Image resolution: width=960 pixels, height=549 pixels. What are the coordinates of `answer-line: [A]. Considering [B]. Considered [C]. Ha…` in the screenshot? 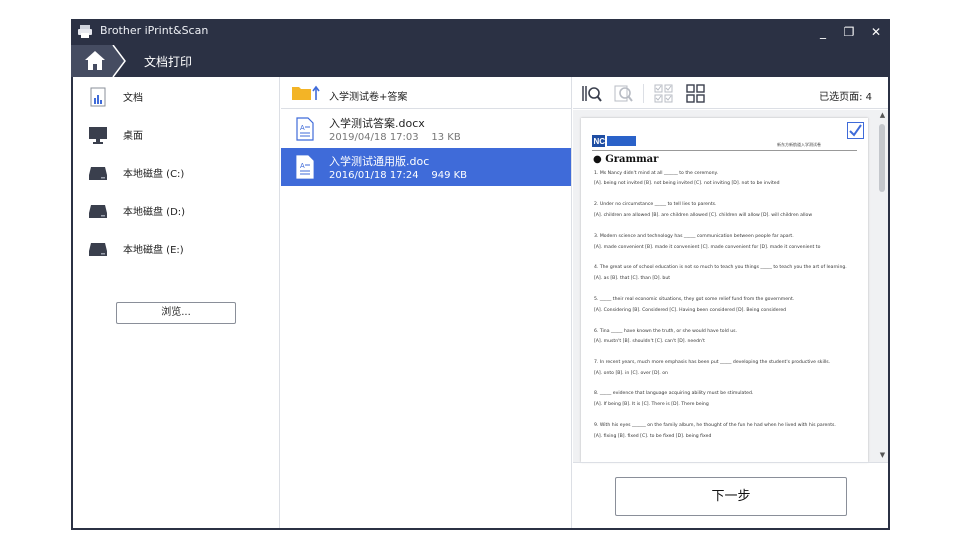 It's located at (690, 310).